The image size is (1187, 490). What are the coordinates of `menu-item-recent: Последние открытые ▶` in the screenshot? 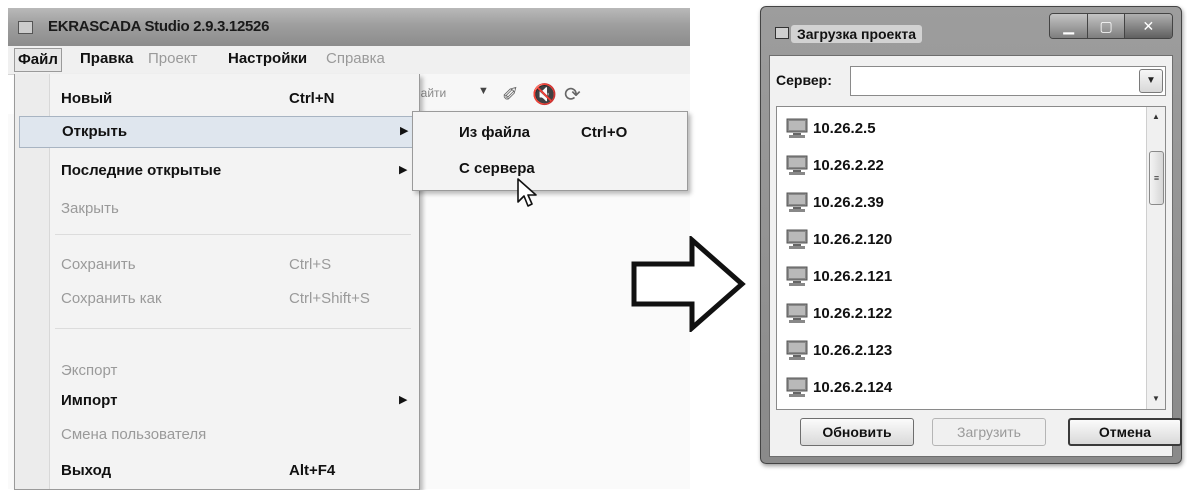 It's located at (216, 171).